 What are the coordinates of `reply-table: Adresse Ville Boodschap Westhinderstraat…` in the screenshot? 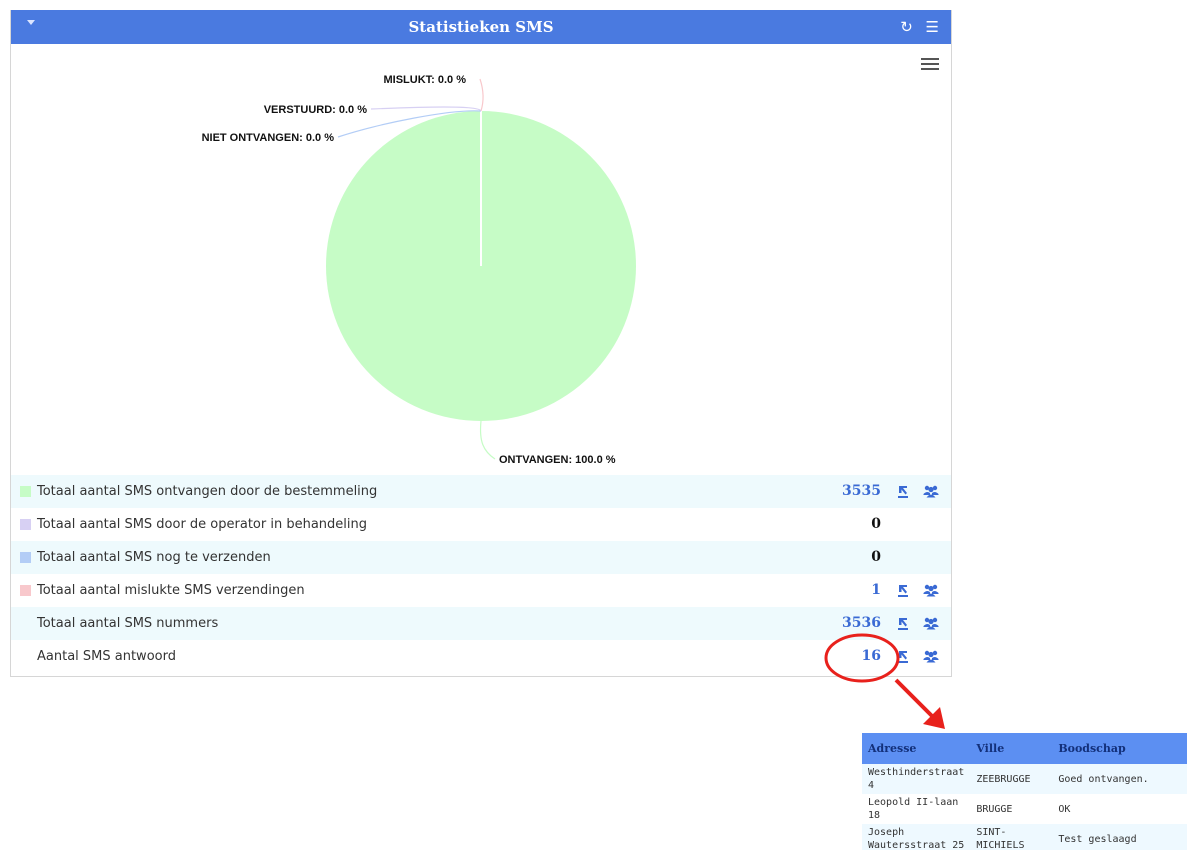 It's located at (1024, 791).